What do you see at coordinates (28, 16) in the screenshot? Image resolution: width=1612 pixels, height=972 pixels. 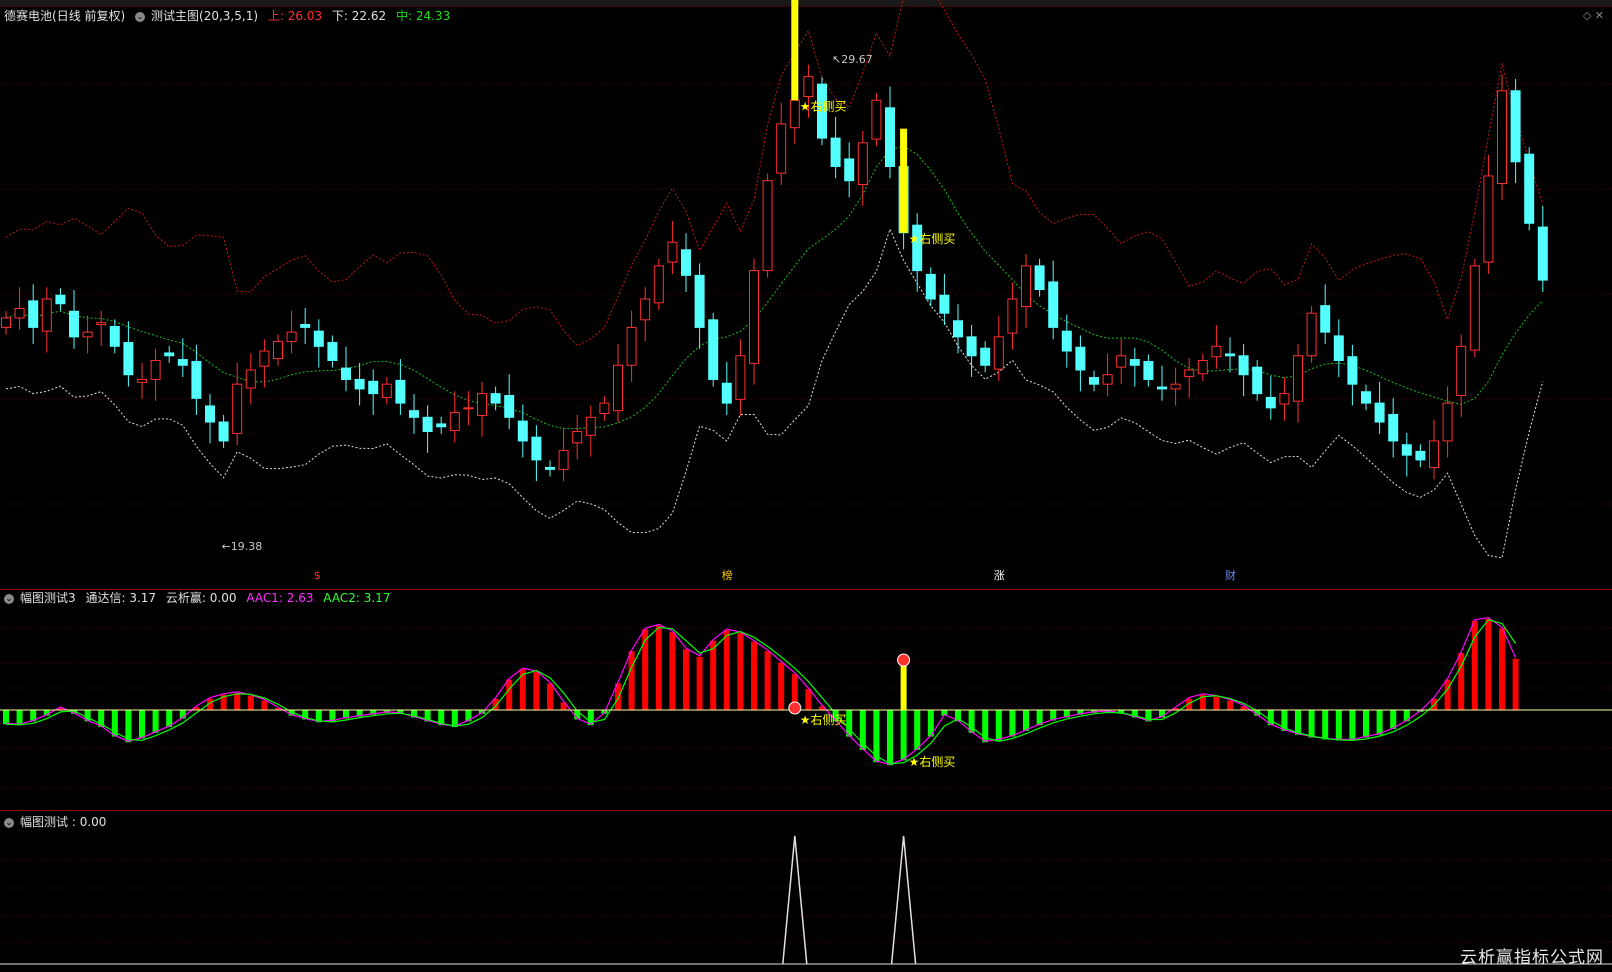 I see `stock-name: 德赛电池` at bounding box center [28, 16].